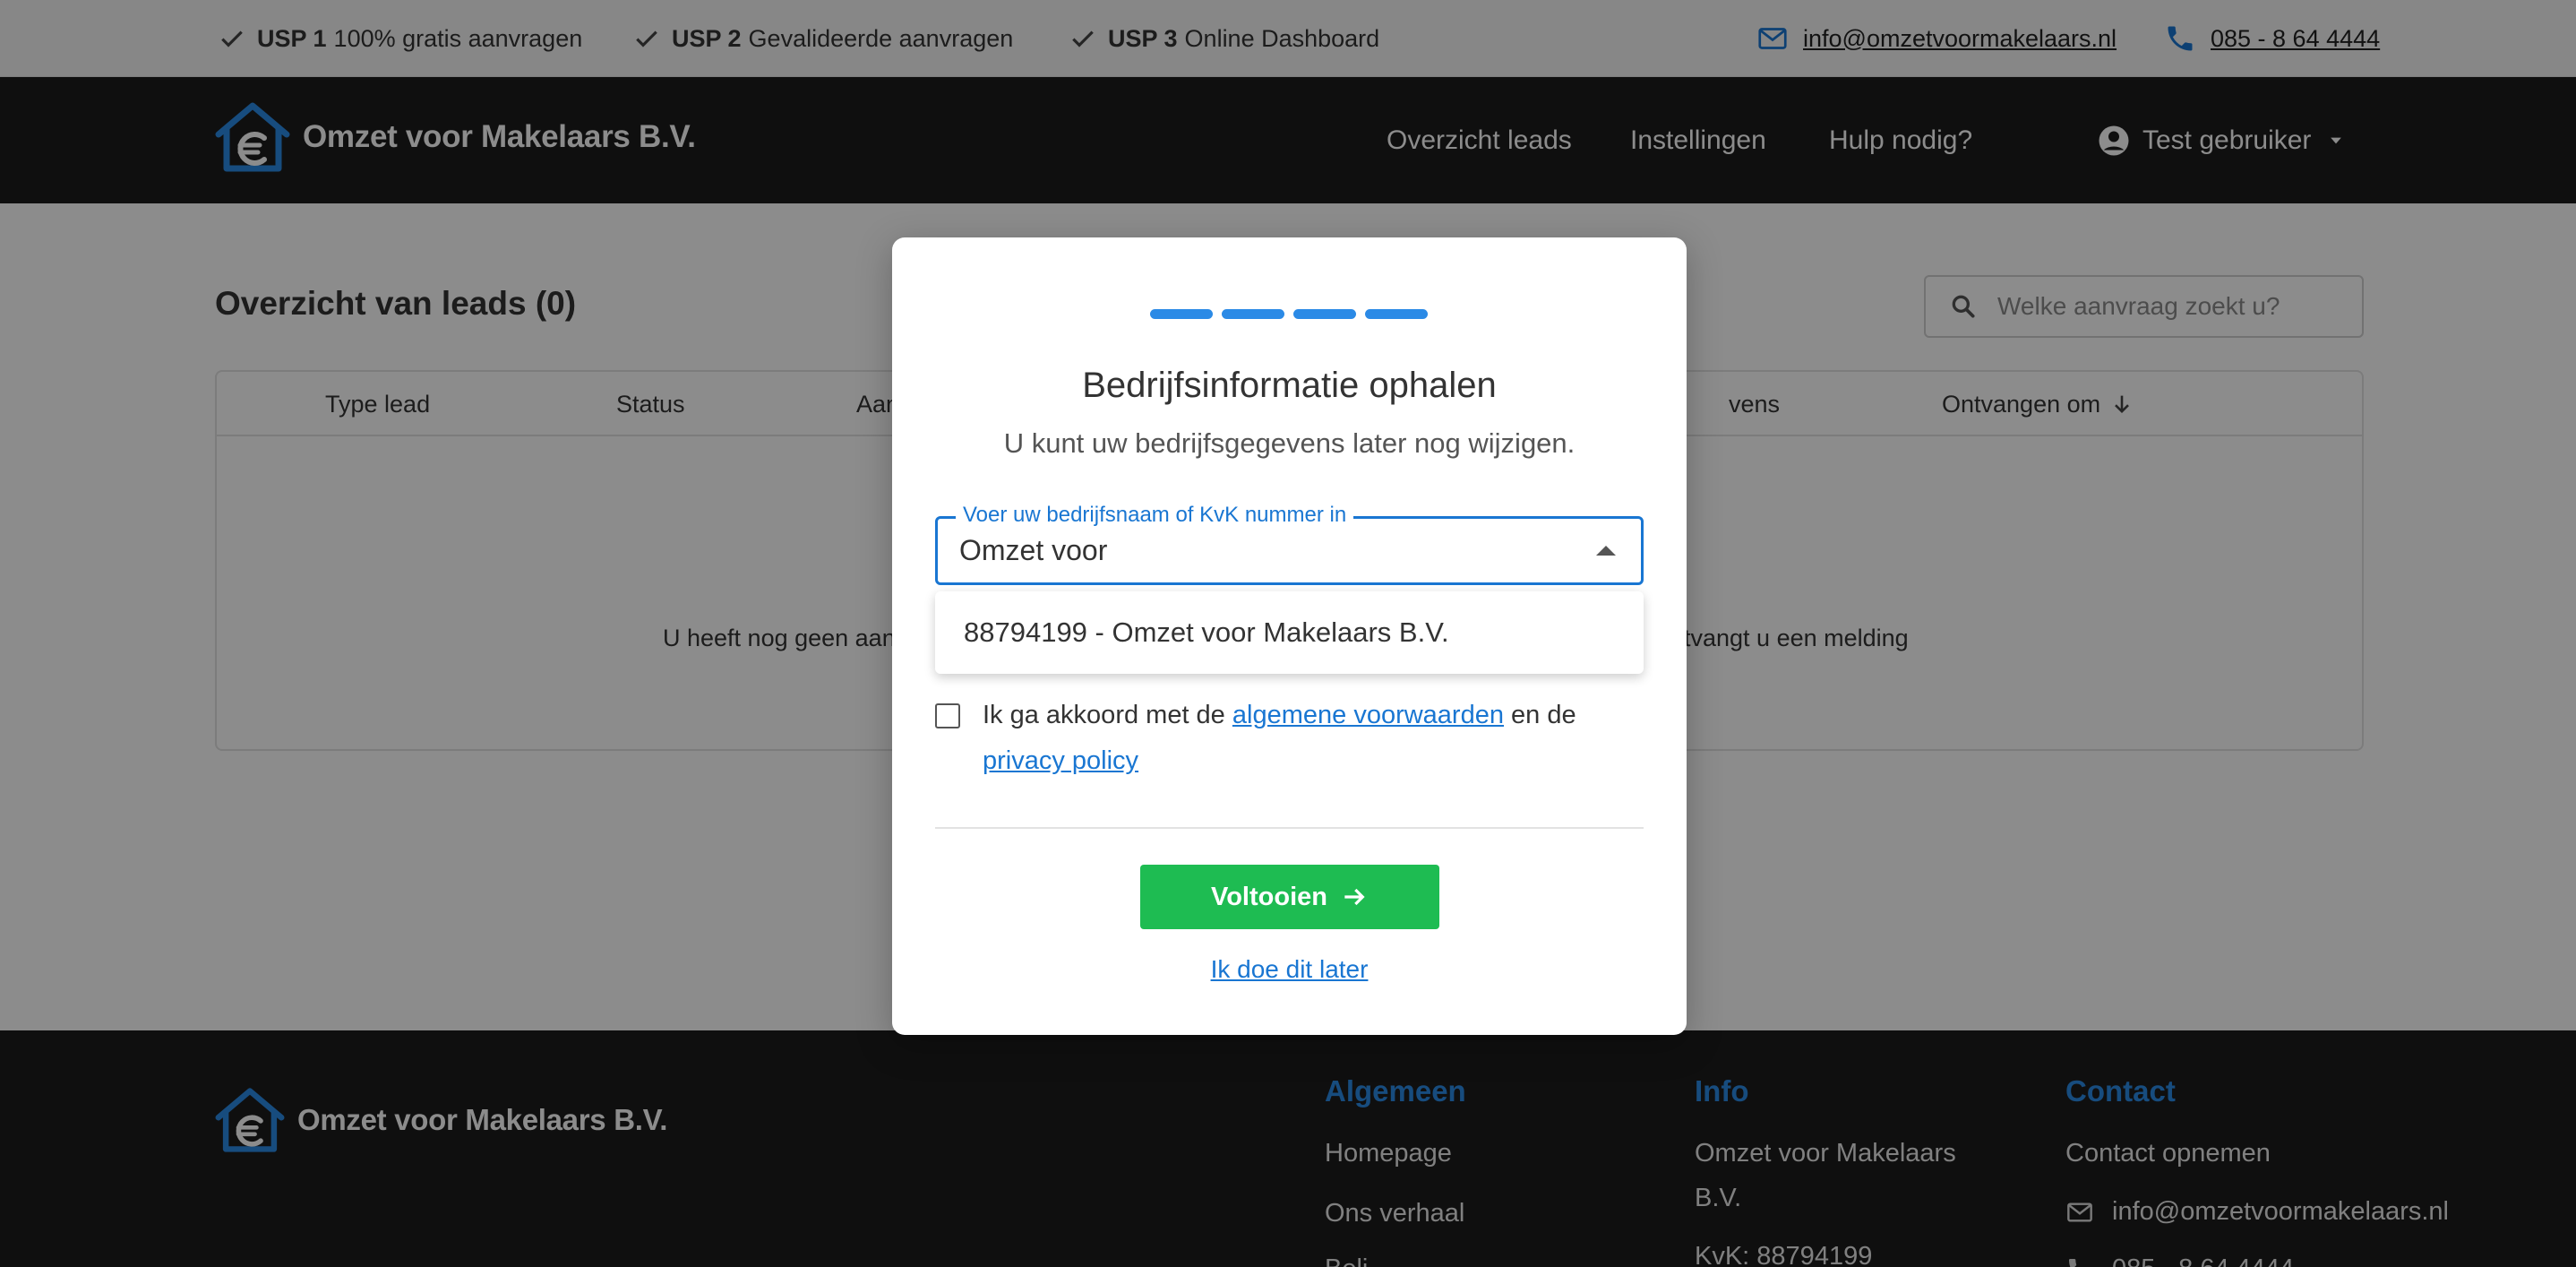 The image size is (2576, 1267). I want to click on terms-link: algemene voorwaarden, so click(1368, 715).